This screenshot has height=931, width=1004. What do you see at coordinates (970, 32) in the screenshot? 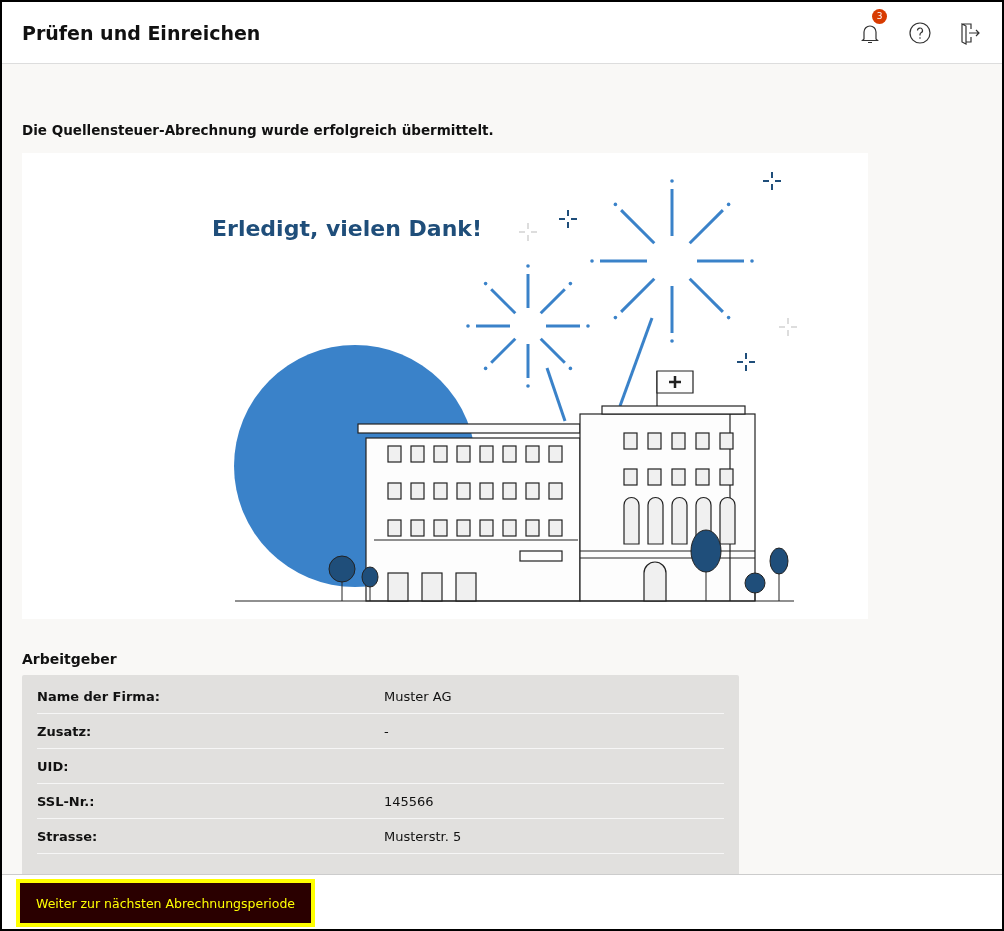
I see `logout-icon` at bounding box center [970, 32].